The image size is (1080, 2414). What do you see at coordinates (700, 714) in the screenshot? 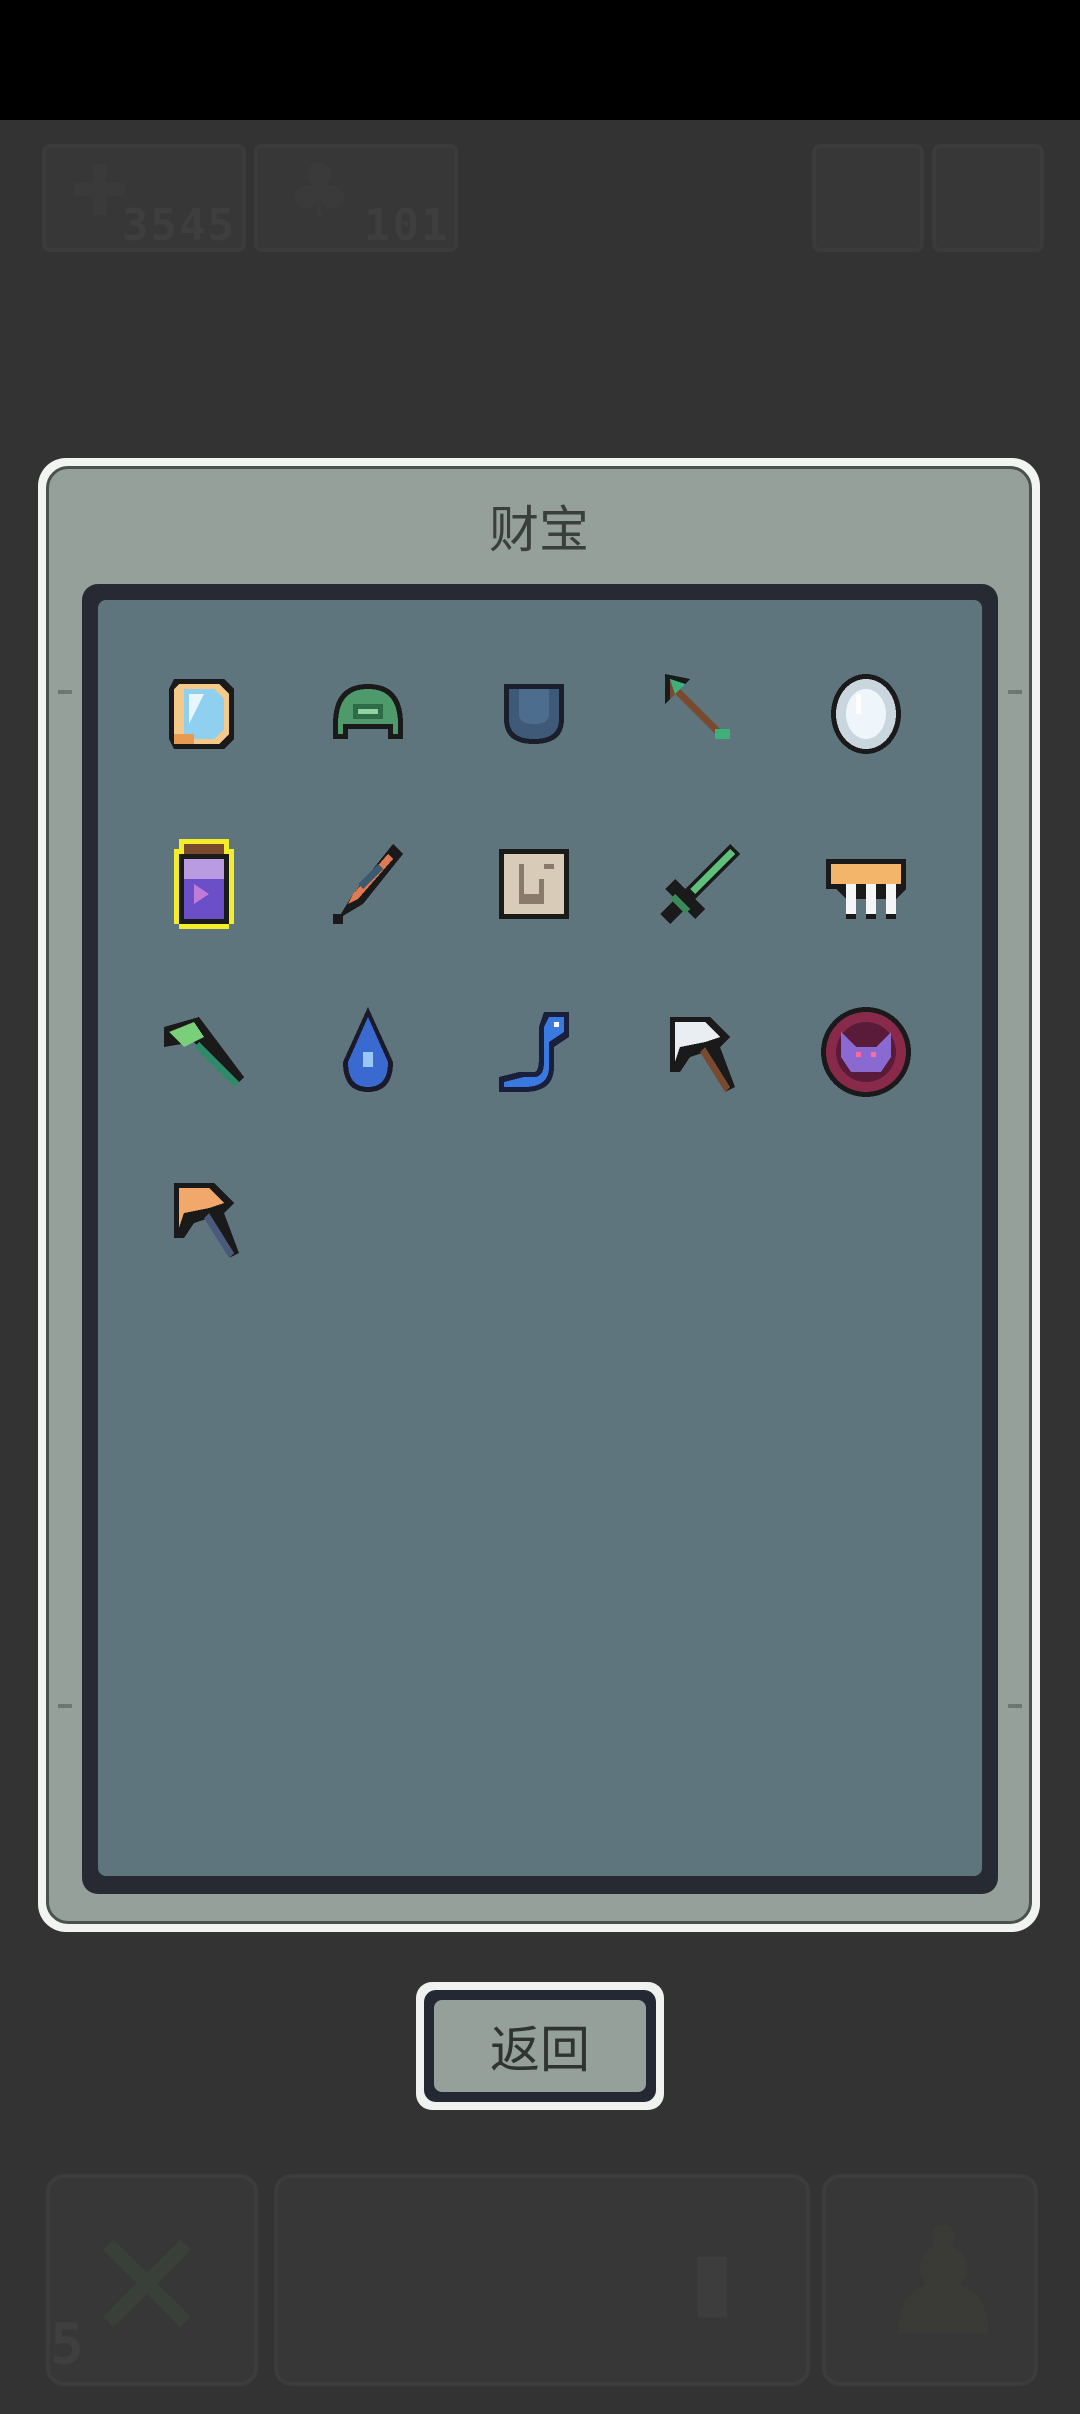
I see `green-arrow-icon` at bounding box center [700, 714].